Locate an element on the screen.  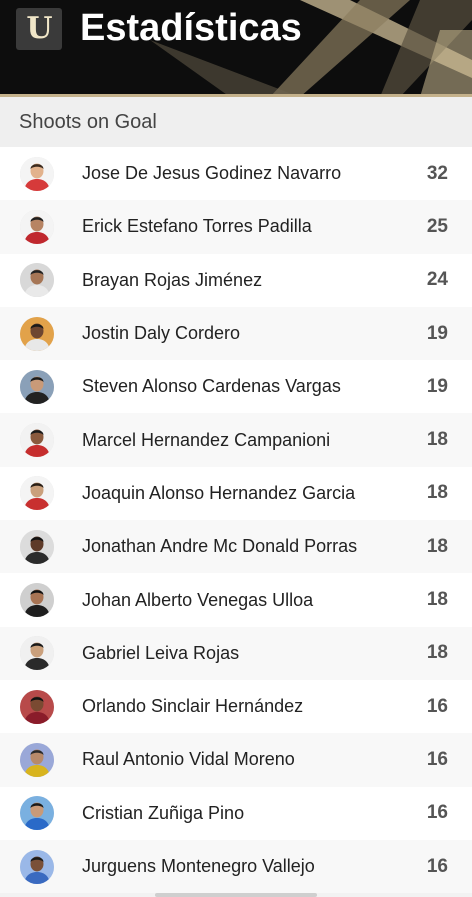
player-row: Jonathan Andre Mc Donald Porras 18 is located at coordinates (236, 547).